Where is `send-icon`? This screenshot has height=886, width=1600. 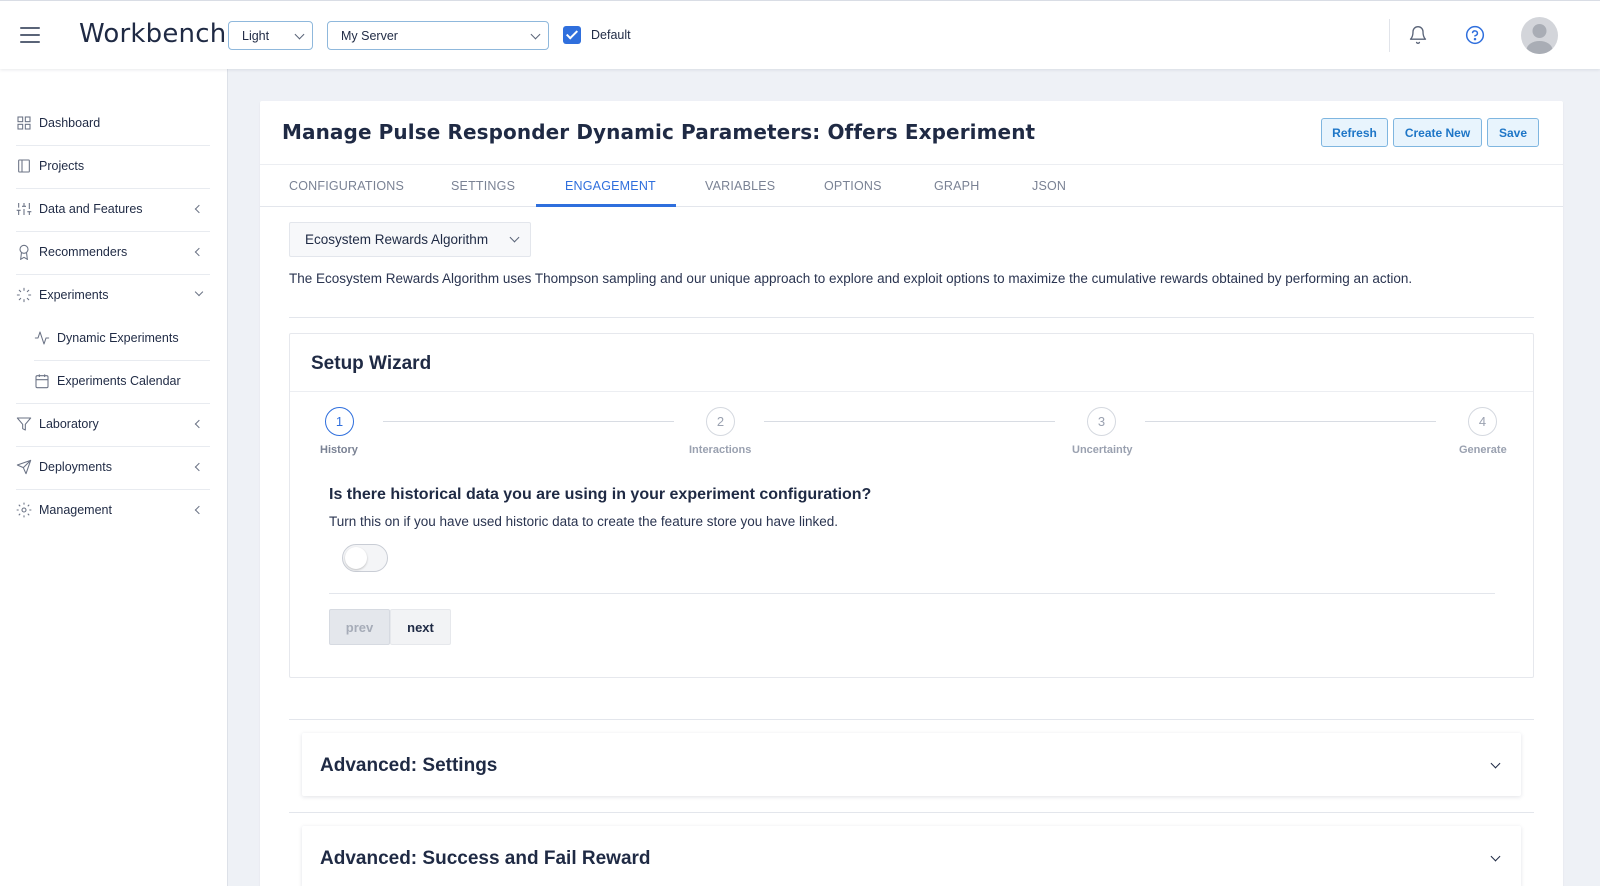 send-icon is located at coordinates (24, 467).